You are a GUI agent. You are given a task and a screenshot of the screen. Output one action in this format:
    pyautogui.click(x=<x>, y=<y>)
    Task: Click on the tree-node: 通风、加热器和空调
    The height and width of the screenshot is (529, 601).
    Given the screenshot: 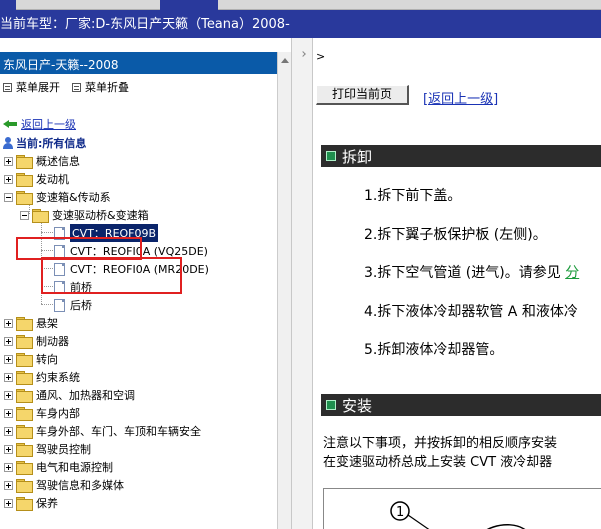 What is the action you would take?
    pyautogui.click(x=69, y=395)
    